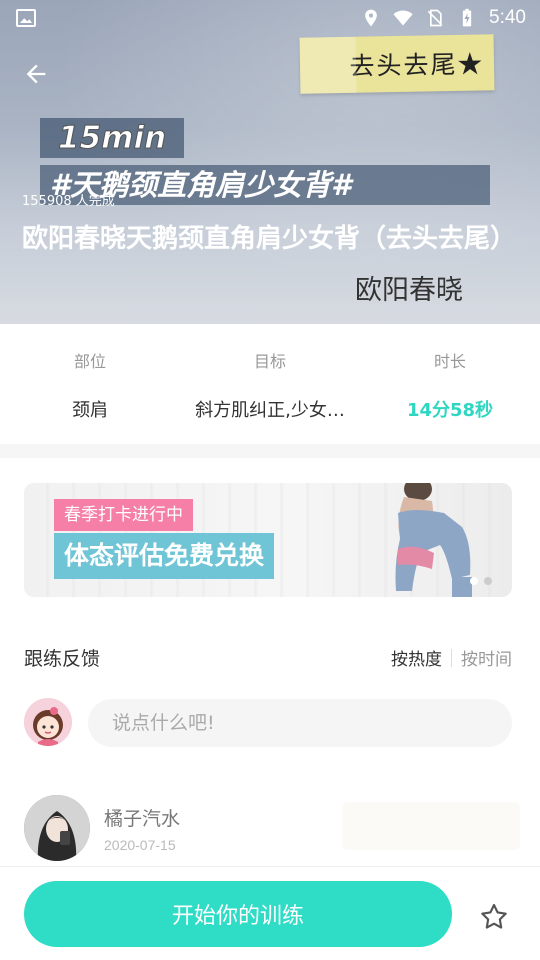 Image resolution: width=540 pixels, height=960 pixels. I want to click on favorite-button, so click(494, 917).